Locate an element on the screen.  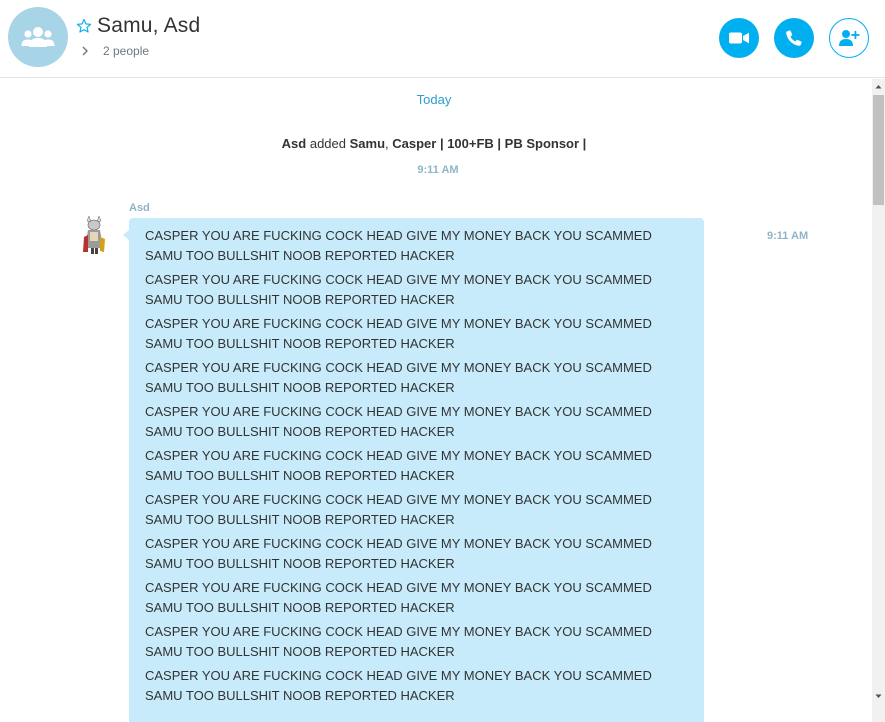
scroll-down-button is located at coordinates (878, 696).